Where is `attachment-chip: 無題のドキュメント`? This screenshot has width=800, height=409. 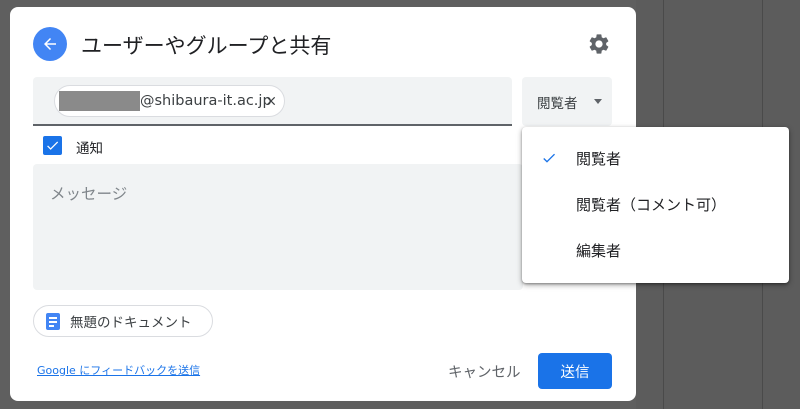
attachment-chip: 無題のドキュメント is located at coordinates (123, 321).